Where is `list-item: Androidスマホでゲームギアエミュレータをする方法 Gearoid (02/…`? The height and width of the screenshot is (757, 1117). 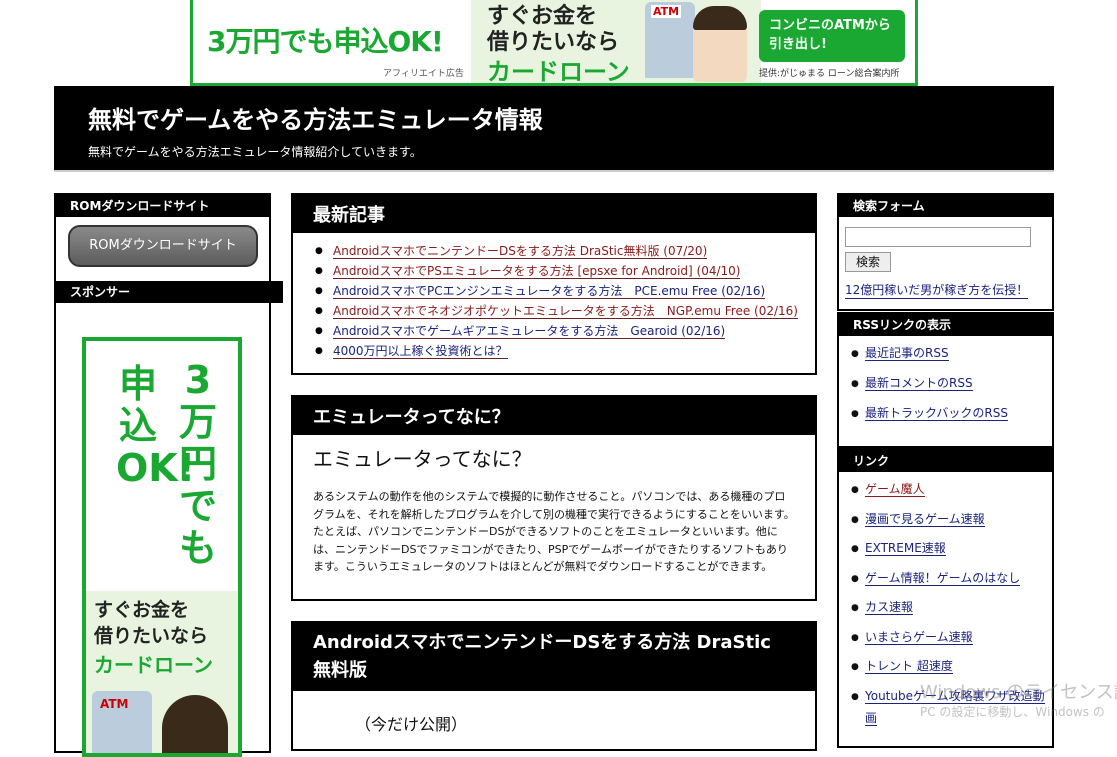 list-item: Androidスマホでゲームギアエミュレータをする方法 Gearoid (02/… is located at coordinates (565, 331).